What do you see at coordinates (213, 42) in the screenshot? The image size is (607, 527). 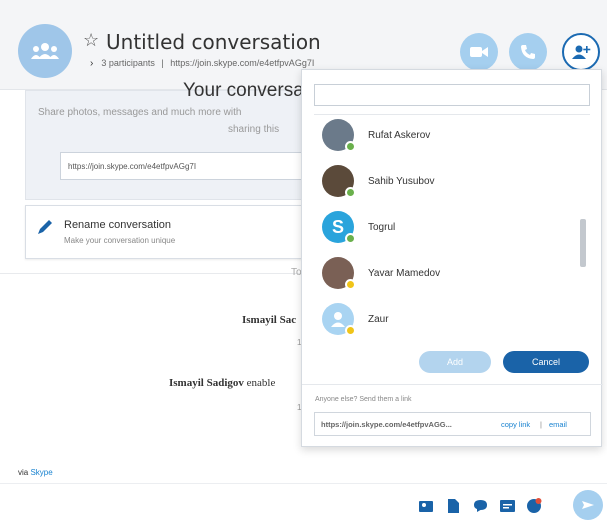 I see `conversation-title: Untitled conversation` at bounding box center [213, 42].